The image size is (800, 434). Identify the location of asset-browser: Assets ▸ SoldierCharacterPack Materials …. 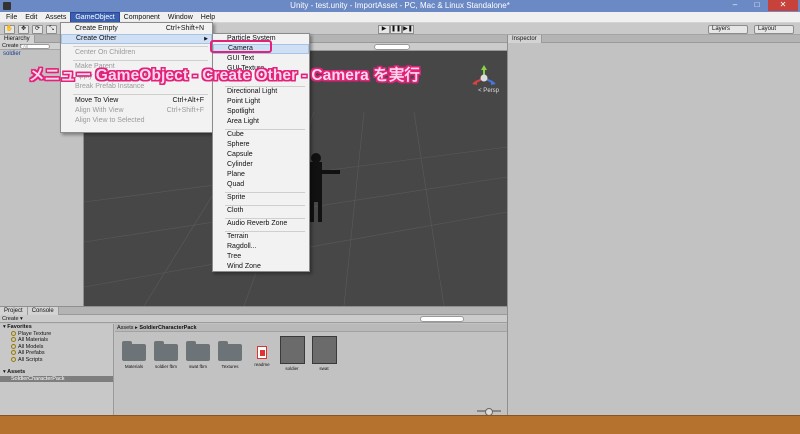
(311, 370).